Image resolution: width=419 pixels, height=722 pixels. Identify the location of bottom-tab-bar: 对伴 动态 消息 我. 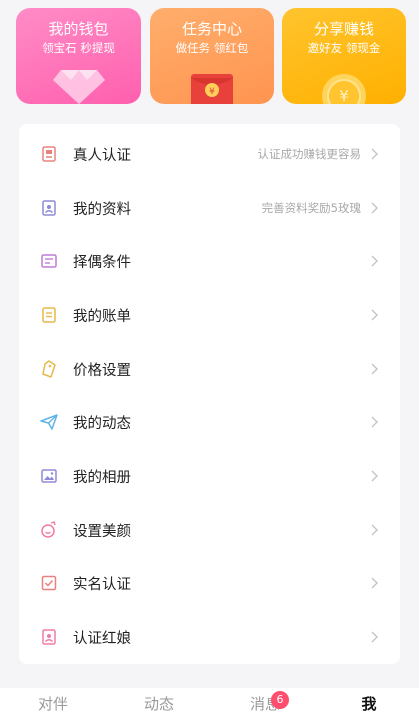
(209, 705).